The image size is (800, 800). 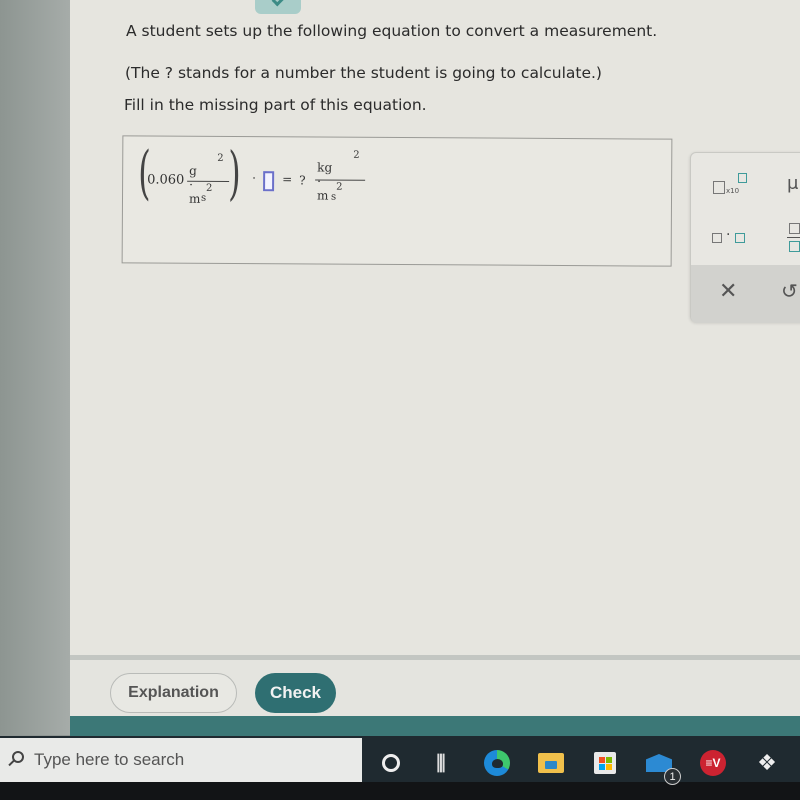 I want to click on left-margin, so click(x=35, y=367).